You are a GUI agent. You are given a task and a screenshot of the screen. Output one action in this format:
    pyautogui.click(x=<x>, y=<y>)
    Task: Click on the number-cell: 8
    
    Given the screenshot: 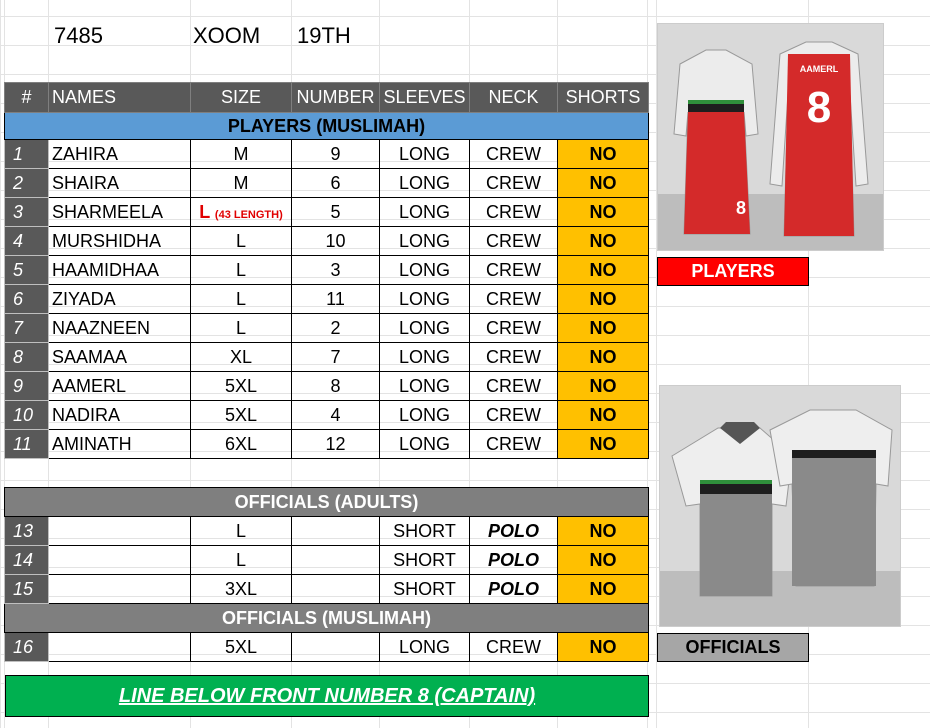 What is the action you would take?
    pyautogui.click(x=335, y=386)
    